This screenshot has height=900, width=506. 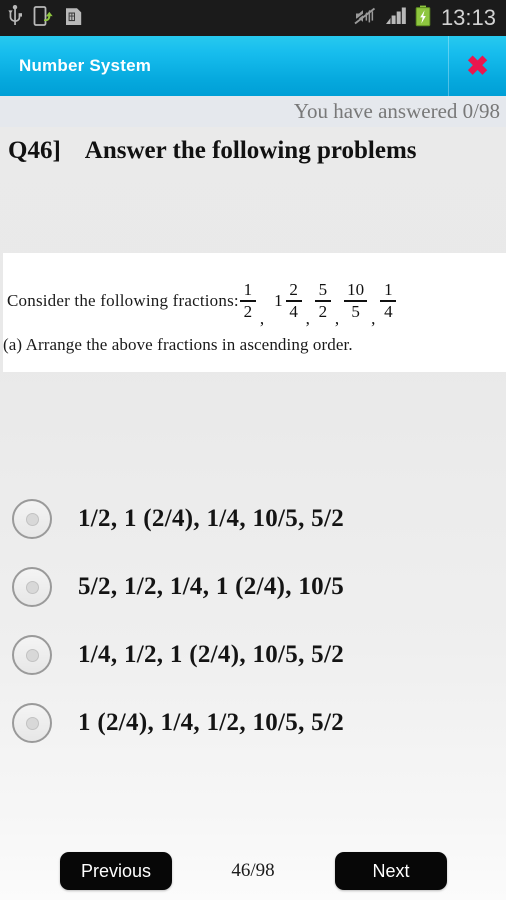 What do you see at coordinates (391, 871) in the screenshot?
I see `next-button: Next` at bounding box center [391, 871].